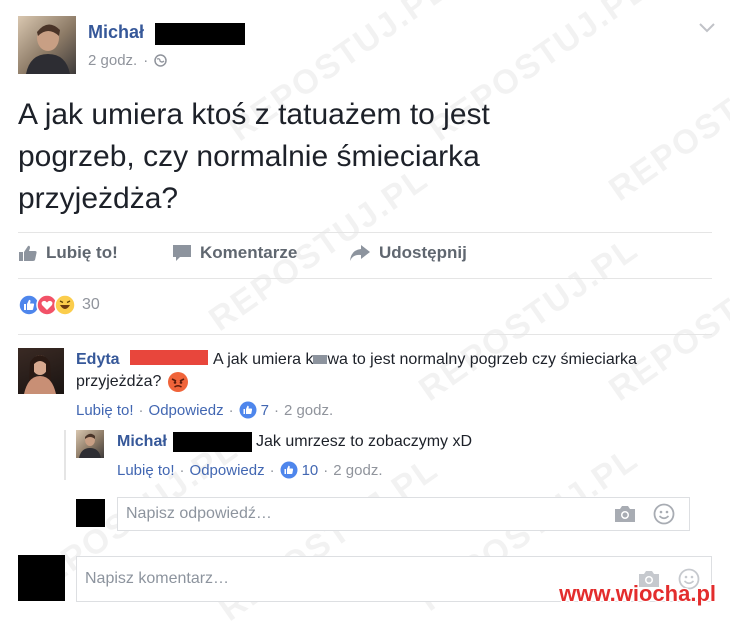 This screenshot has height=630, width=730. I want to click on comment-actions: Lubię to! · Odpowiedz · 7 · 2 godz., so click(204, 410).